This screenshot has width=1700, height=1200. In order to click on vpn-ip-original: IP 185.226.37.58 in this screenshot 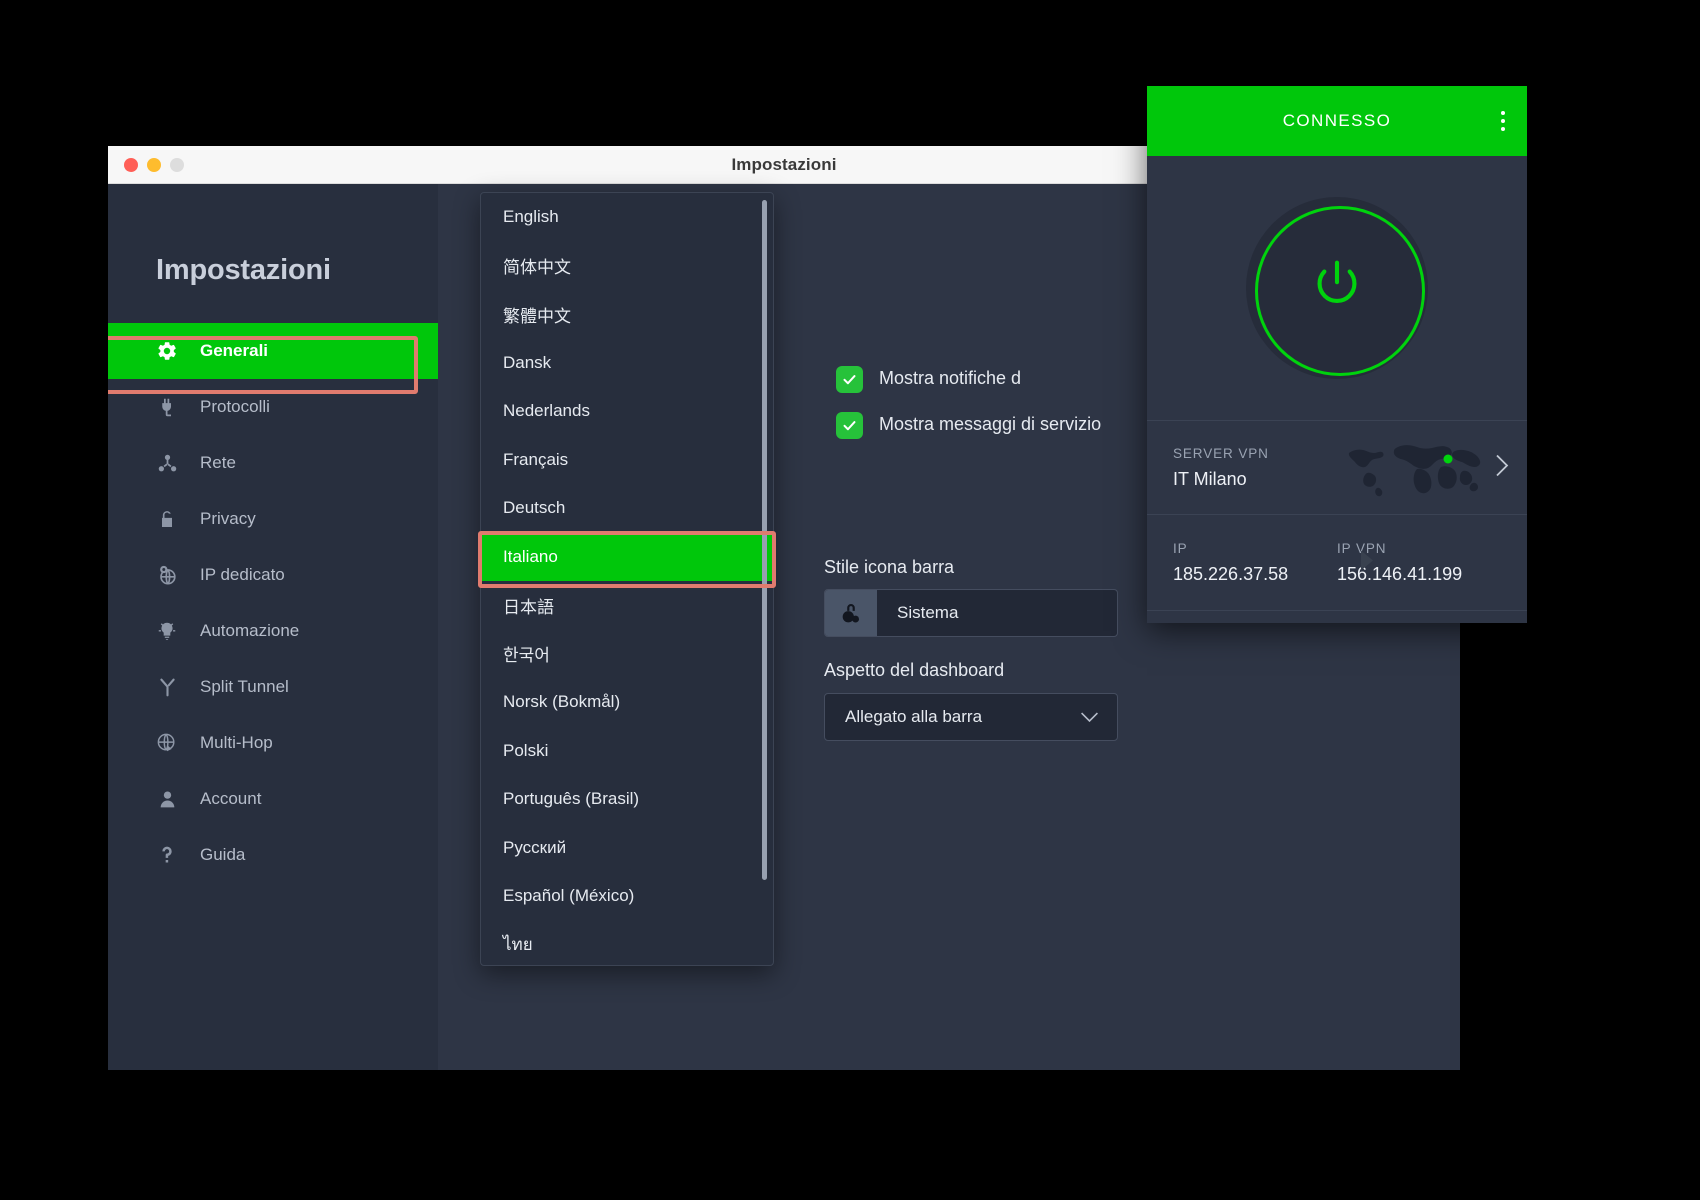, I will do `click(1255, 563)`.